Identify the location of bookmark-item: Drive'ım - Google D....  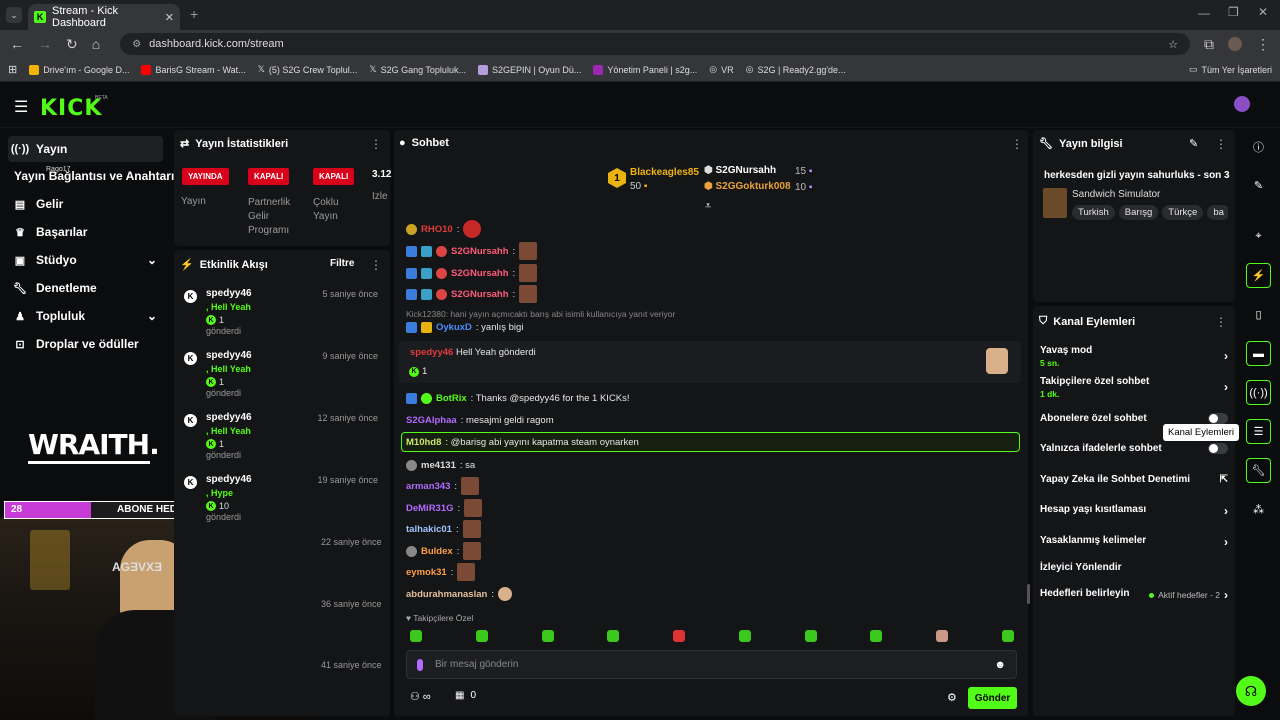
(79, 69).